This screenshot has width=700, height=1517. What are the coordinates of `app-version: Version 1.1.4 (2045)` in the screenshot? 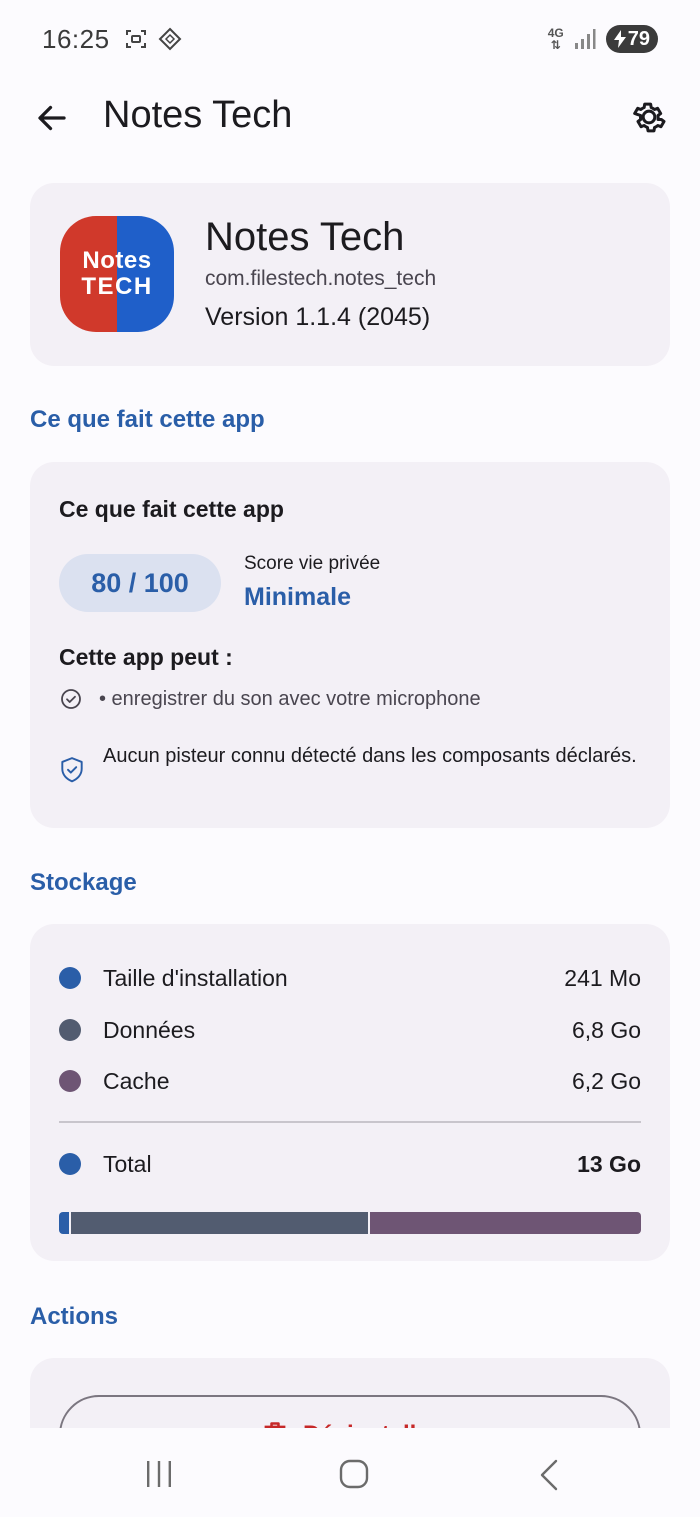 It's located at (318, 317).